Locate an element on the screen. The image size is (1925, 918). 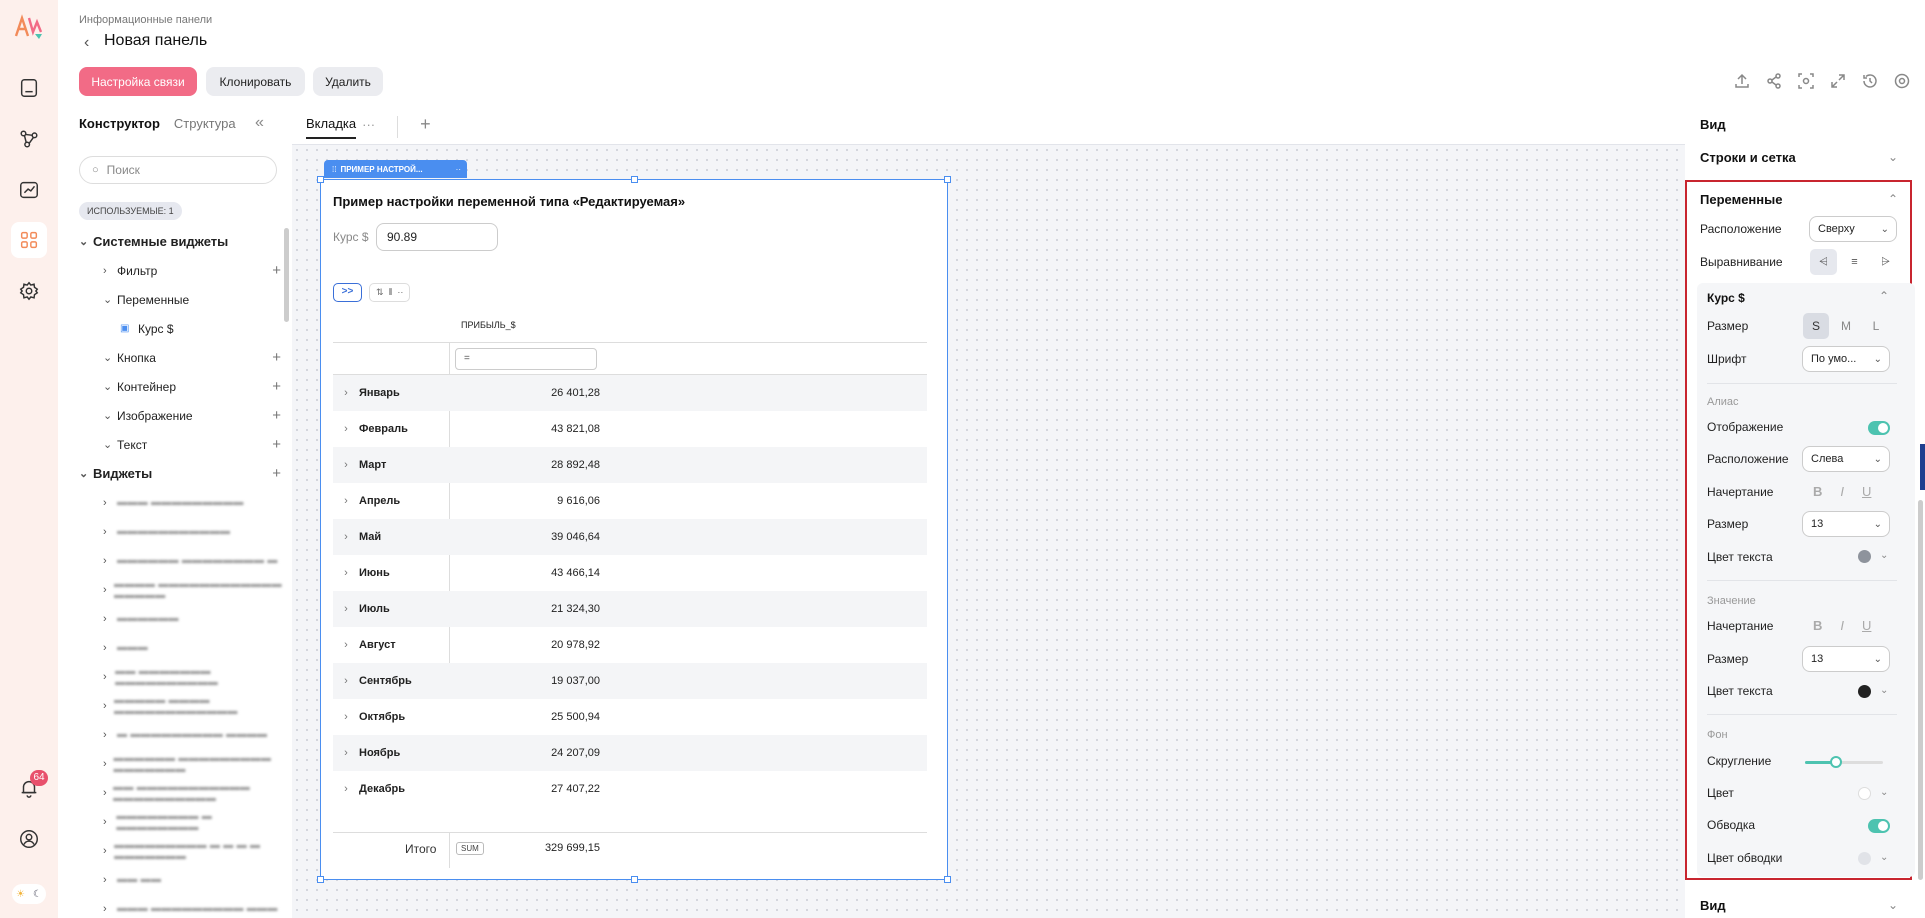
breadcrumb: Информационные панели is located at coordinates (145, 20).